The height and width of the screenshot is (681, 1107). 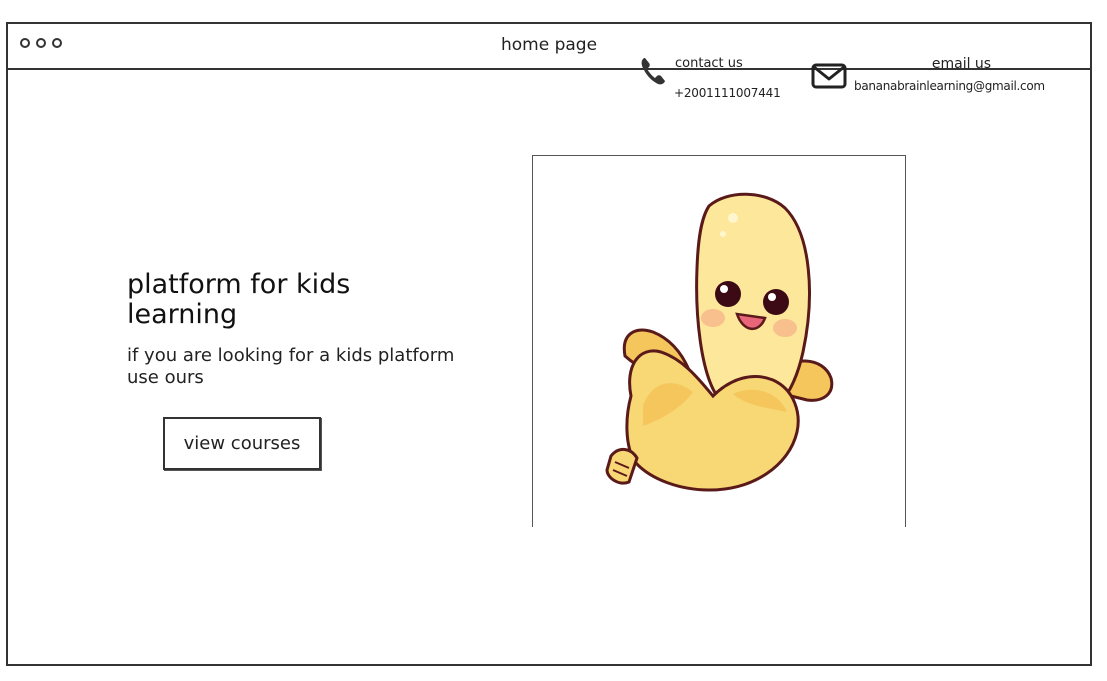 I want to click on phone-icon, so click(x=653, y=71).